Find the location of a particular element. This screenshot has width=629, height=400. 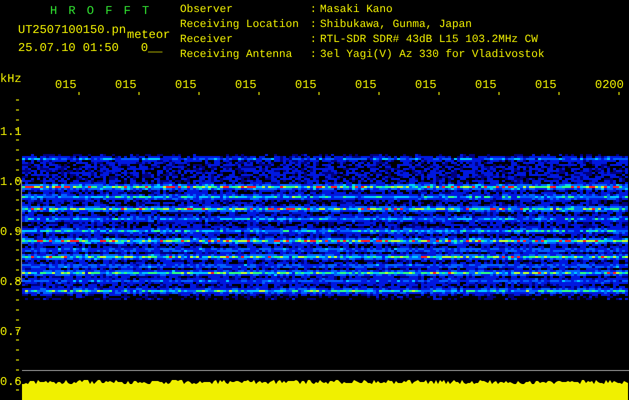

info-label: Receiving Location is located at coordinates (240, 26).